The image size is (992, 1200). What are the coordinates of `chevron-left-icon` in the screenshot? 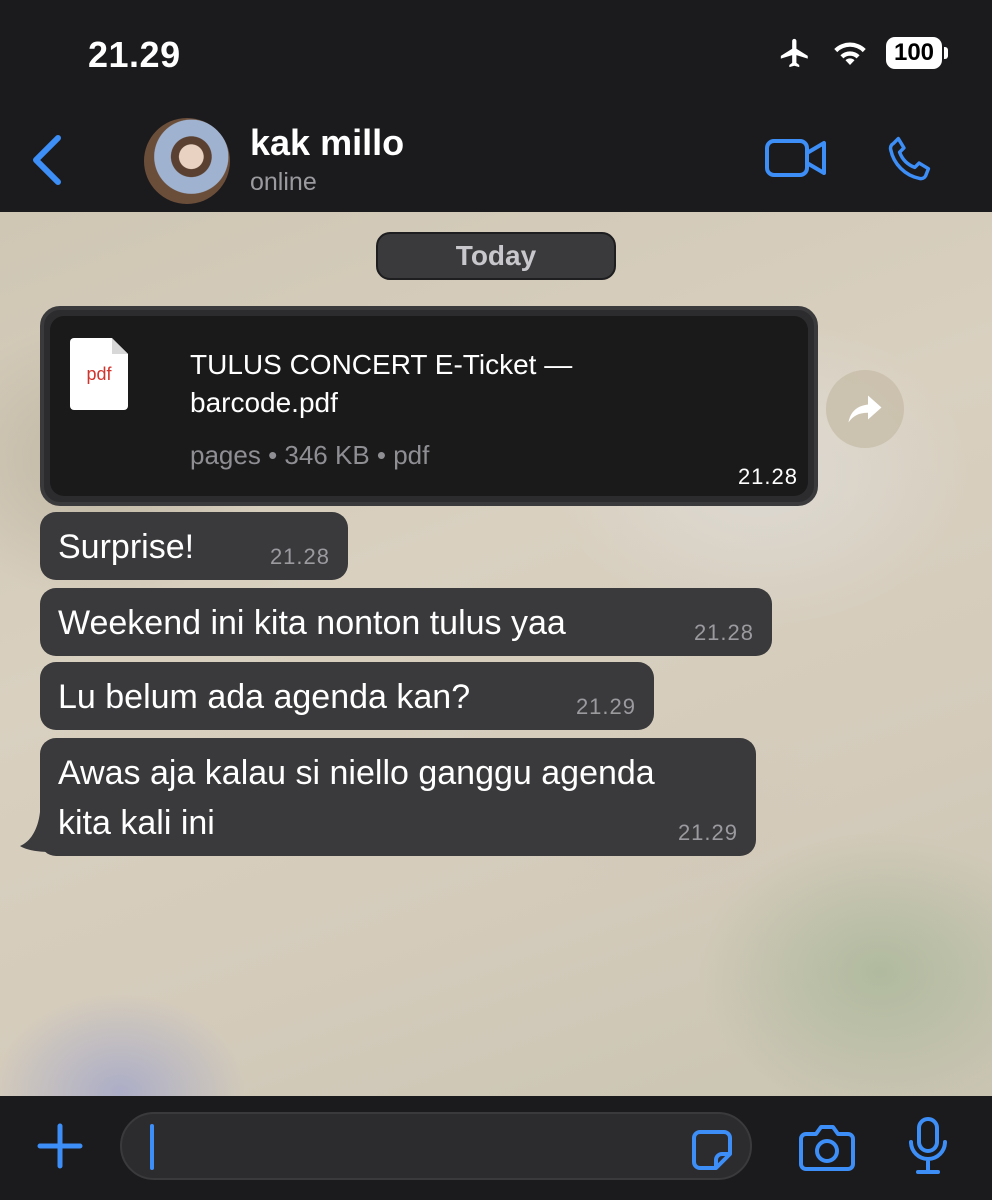 It's located at (48, 160).